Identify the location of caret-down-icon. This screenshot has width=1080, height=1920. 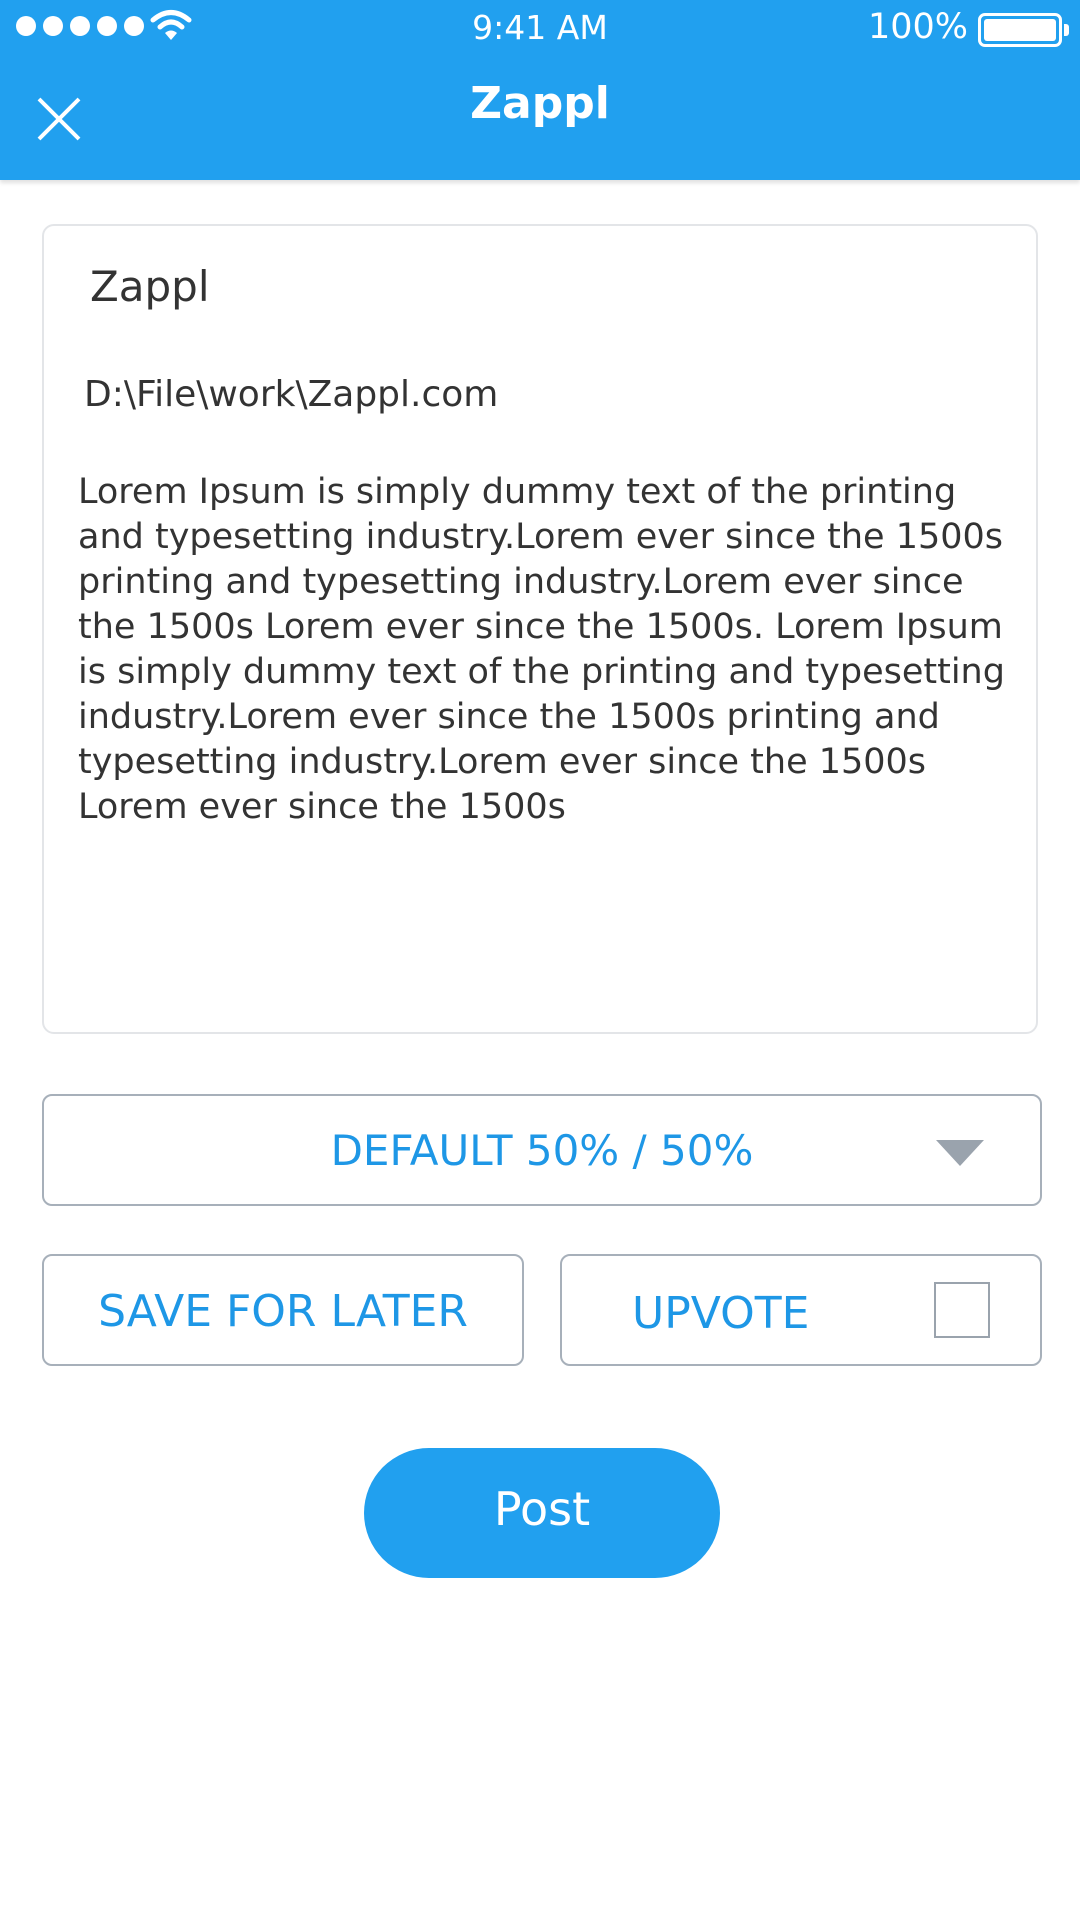
(960, 1153).